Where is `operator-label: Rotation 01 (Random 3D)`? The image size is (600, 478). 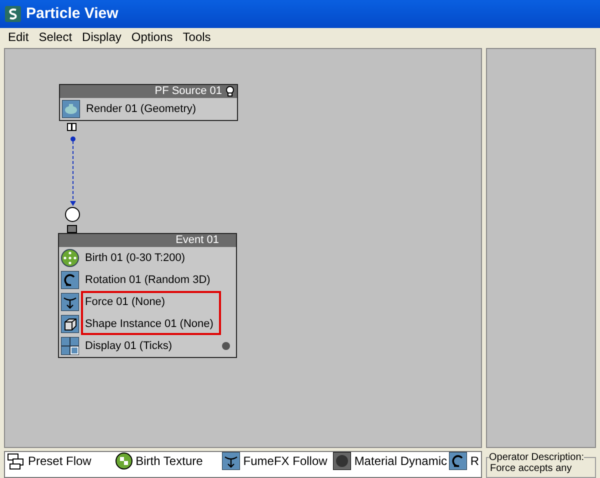 operator-label: Rotation 01 (Random 3D) is located at coordinates (147, 280).